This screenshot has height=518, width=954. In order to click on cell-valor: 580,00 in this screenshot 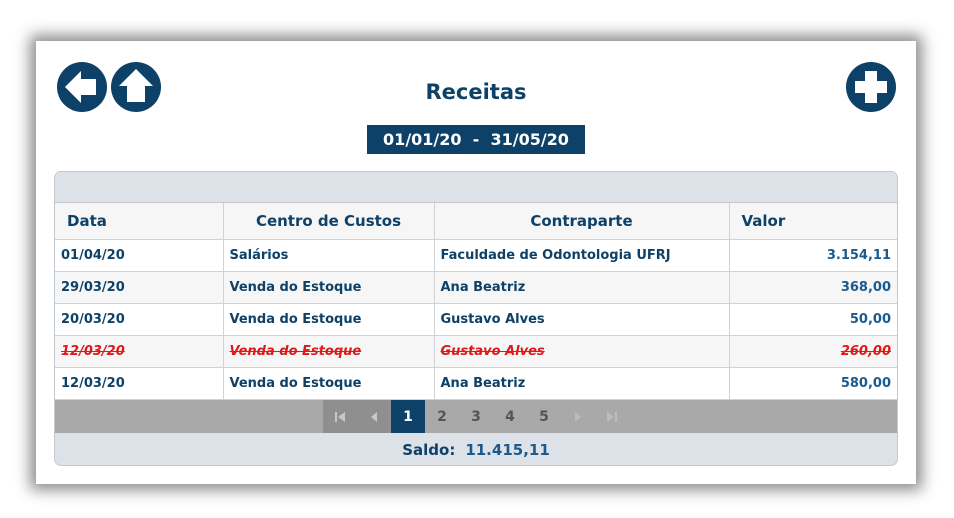, I will do `click(813, 383)`.